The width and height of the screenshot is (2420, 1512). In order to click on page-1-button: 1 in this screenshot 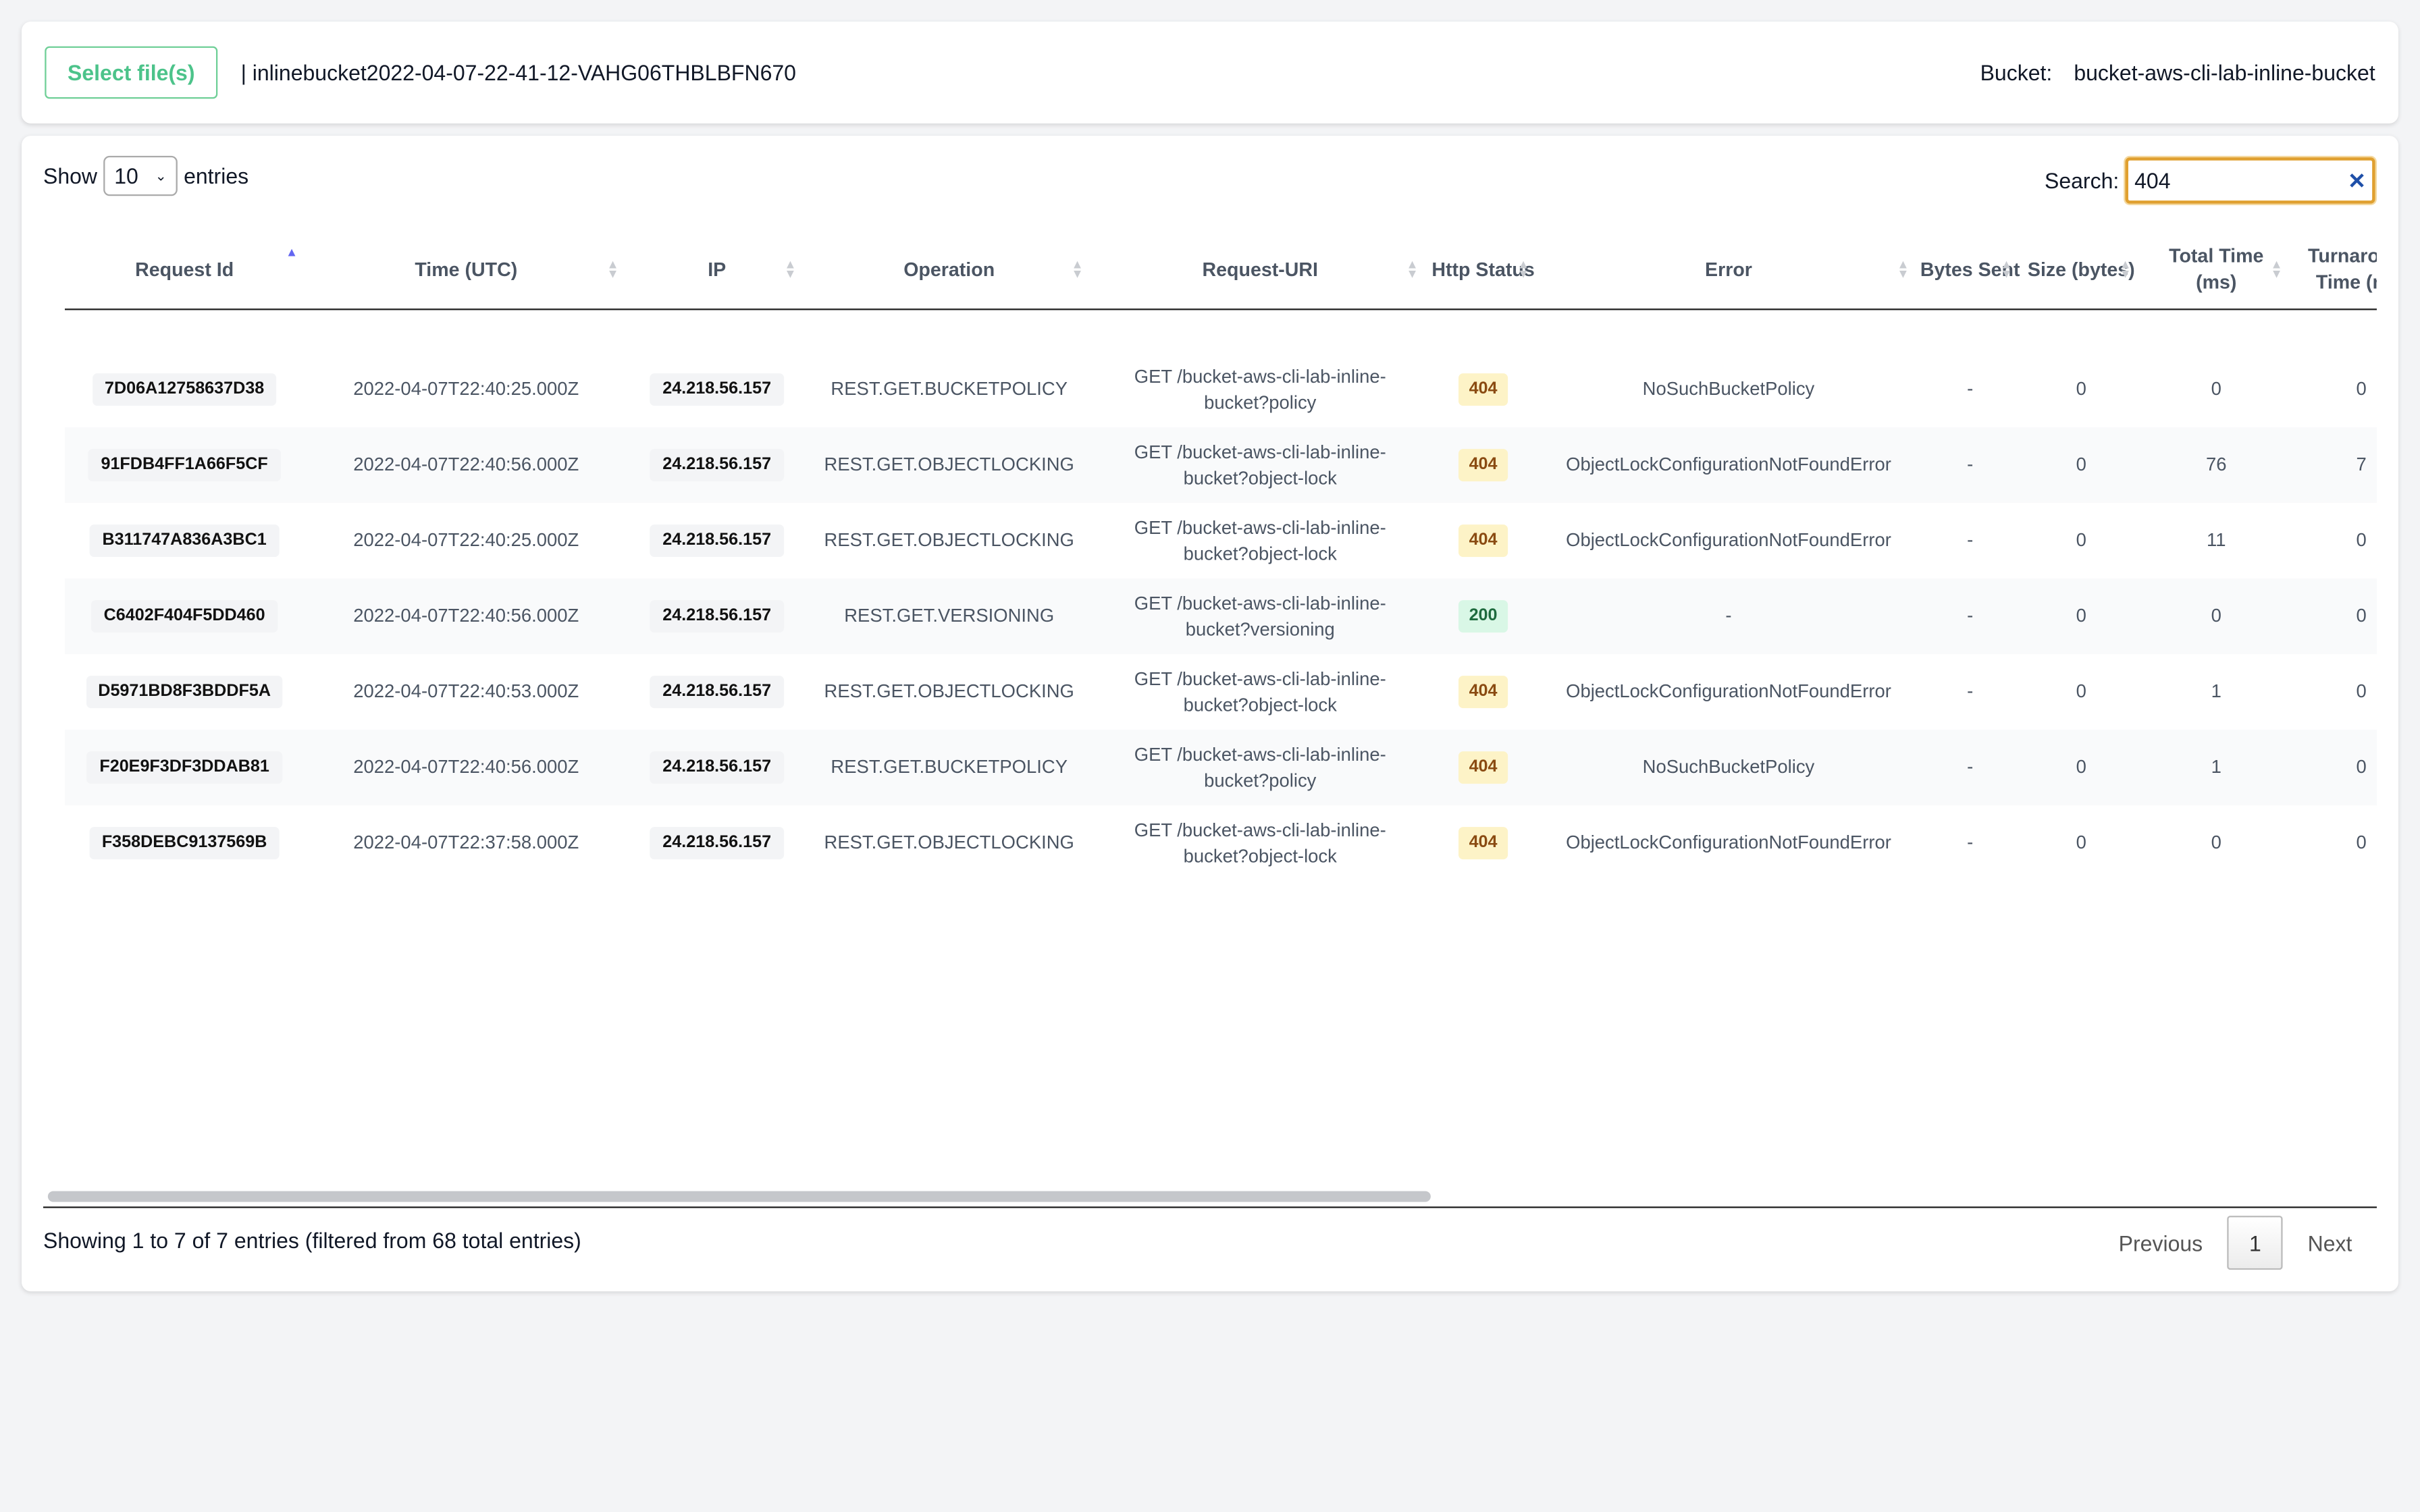, I will do `click(2255, 1243)`.